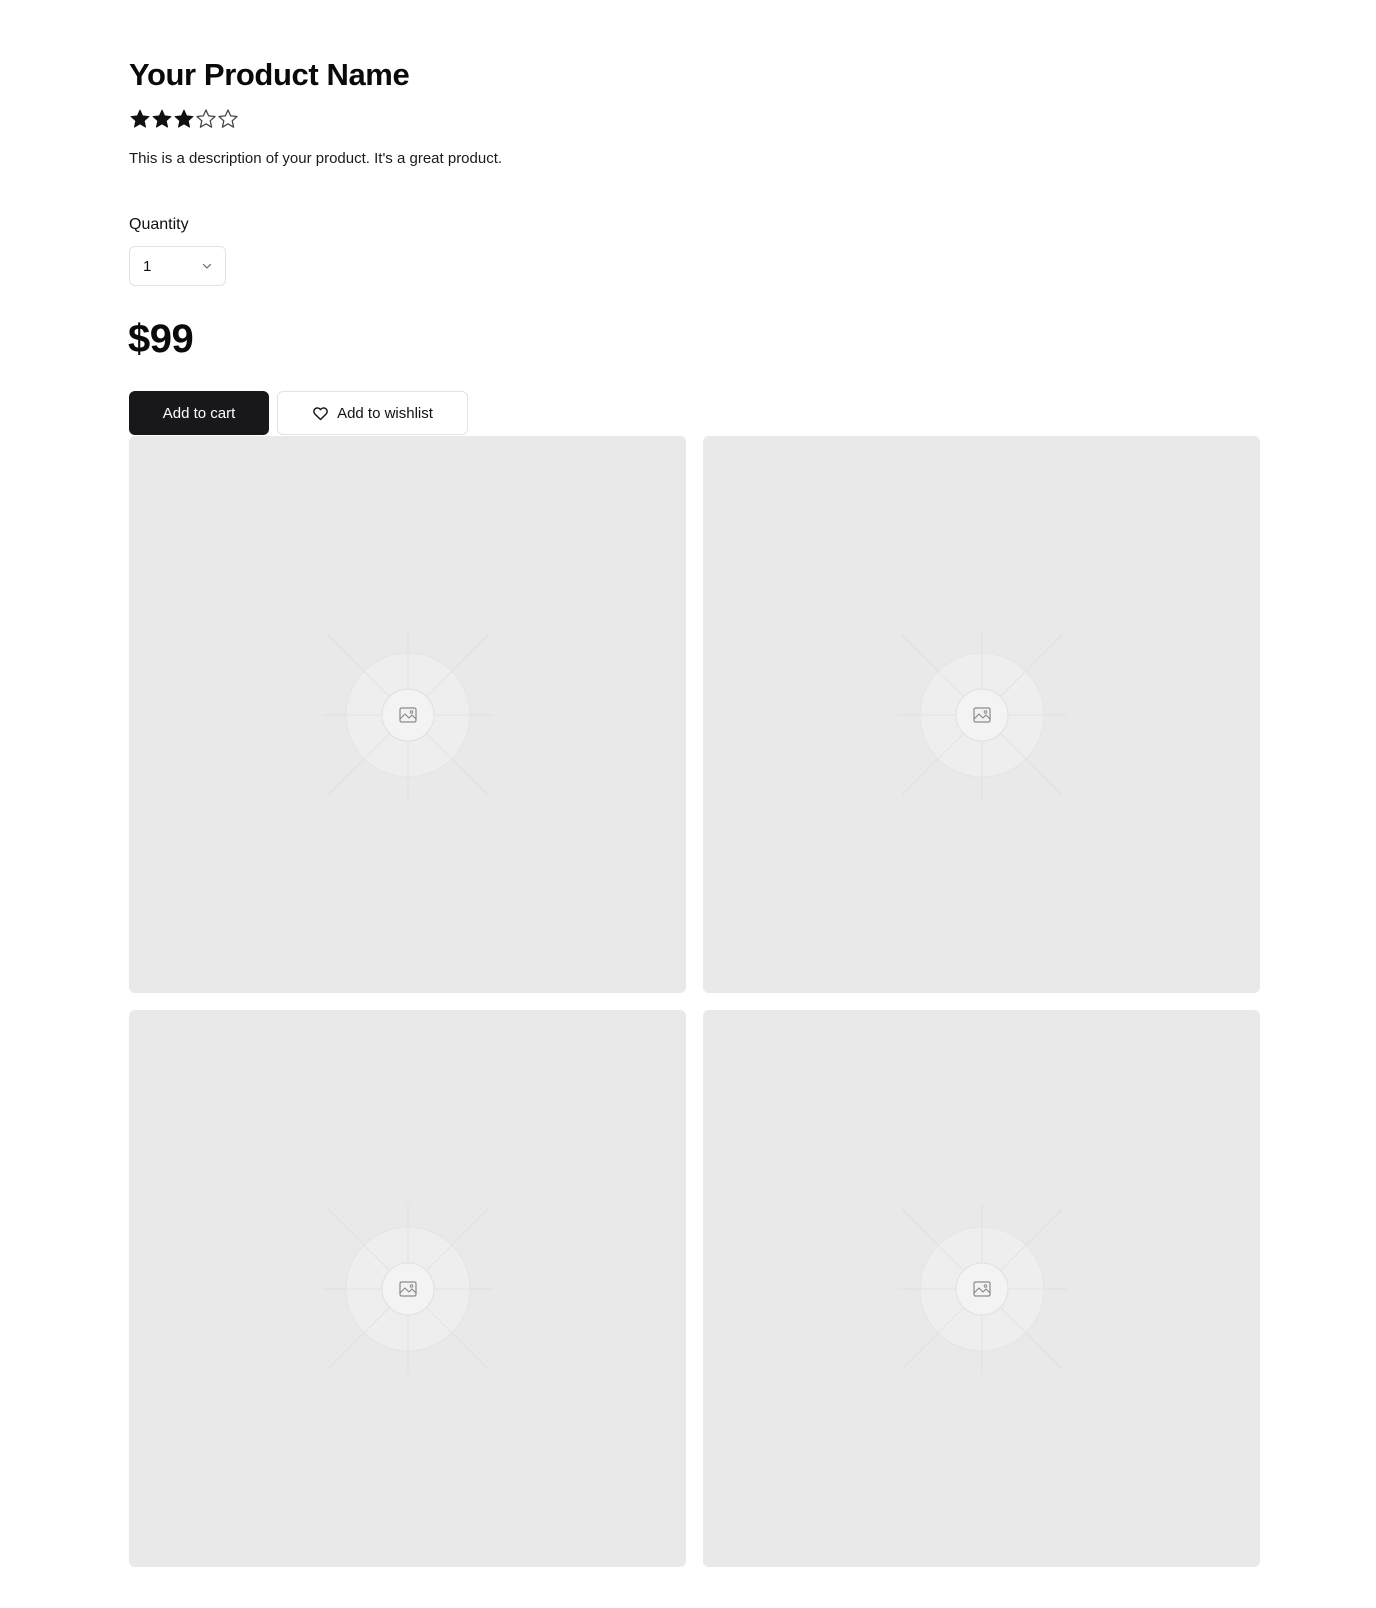 This screenshot has height=1608, width=1376. What do you see at coordinates (385, 413) in the screenshot?
I see `add-to-wishlist-label: Add to wishlist` at bounding box center [385, 413].